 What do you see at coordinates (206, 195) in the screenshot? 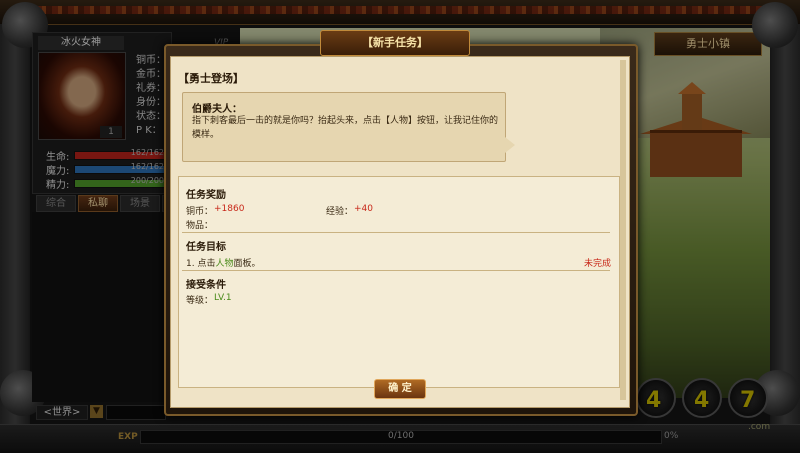
I see `rewards-title: 任务奖励` at bounding box center [206, 195].